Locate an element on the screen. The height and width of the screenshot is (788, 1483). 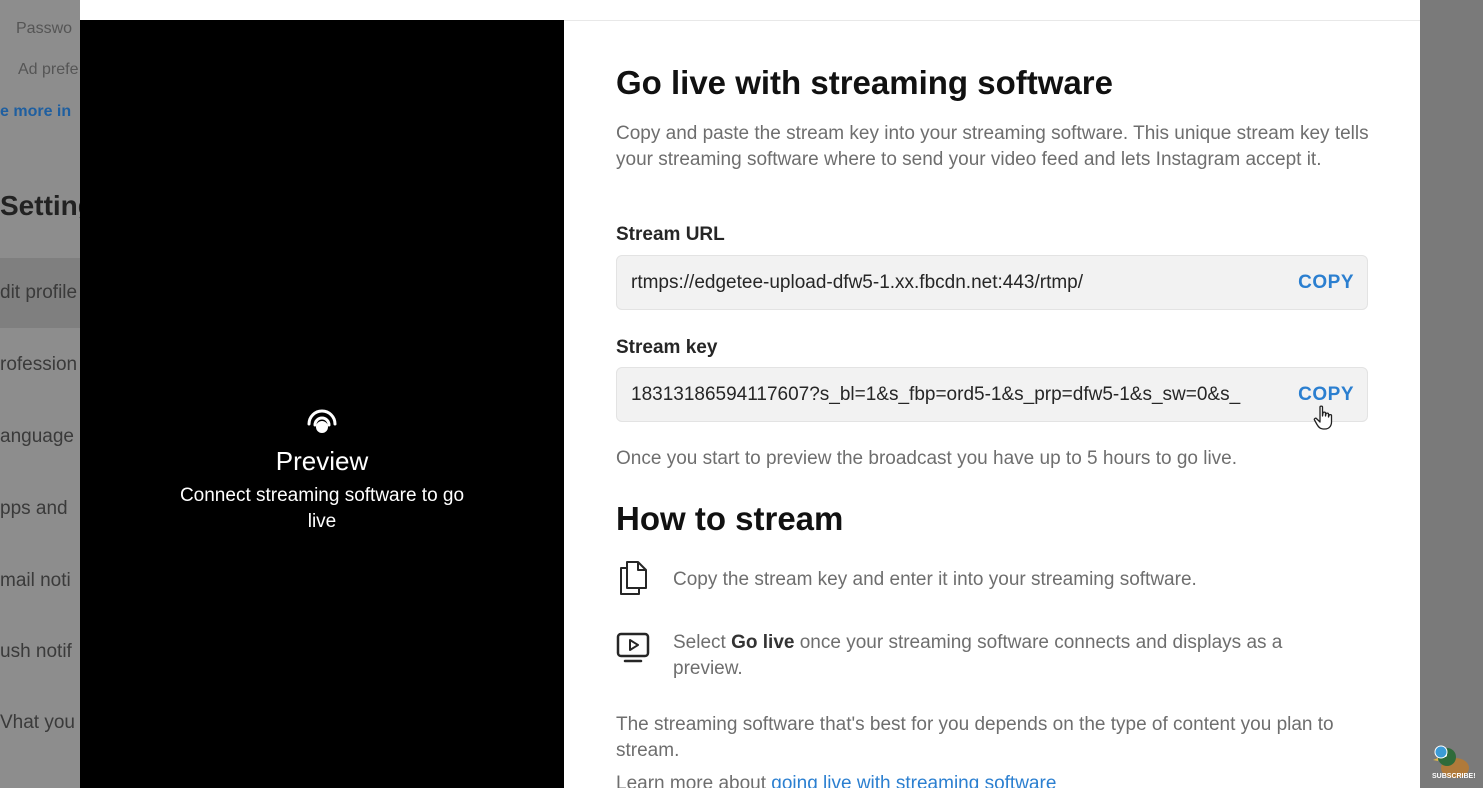
settings-item-language: anguage is located at coordinates (37, 437).